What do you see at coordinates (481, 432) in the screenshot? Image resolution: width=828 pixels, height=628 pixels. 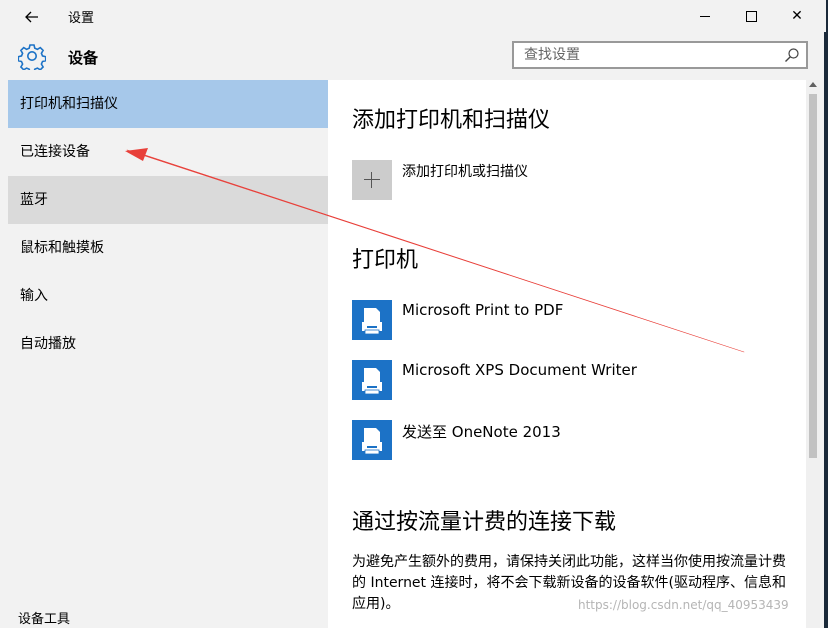 I see `printer-name: 发送至 OneNote 2013` at bounding box center [481, 432].